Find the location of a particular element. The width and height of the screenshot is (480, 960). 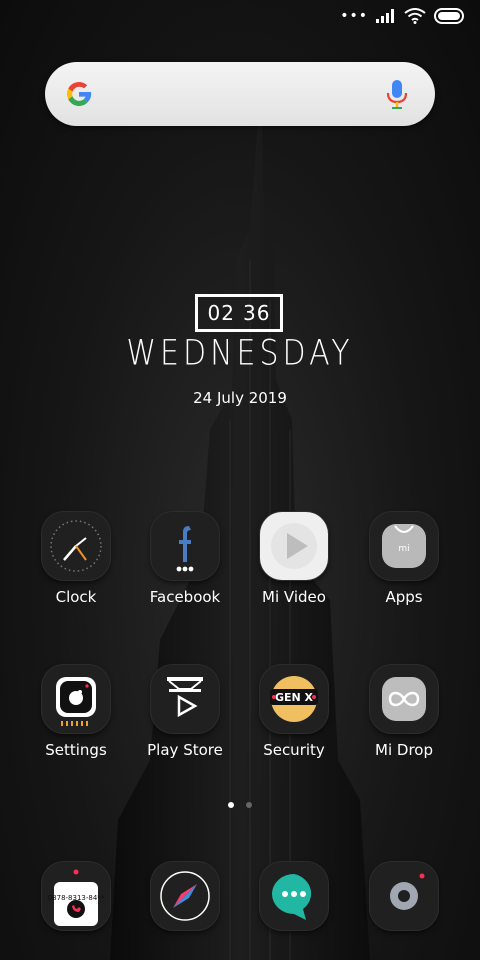

day-of-week: WEDNESDAY is located at coordinates (240, 353).